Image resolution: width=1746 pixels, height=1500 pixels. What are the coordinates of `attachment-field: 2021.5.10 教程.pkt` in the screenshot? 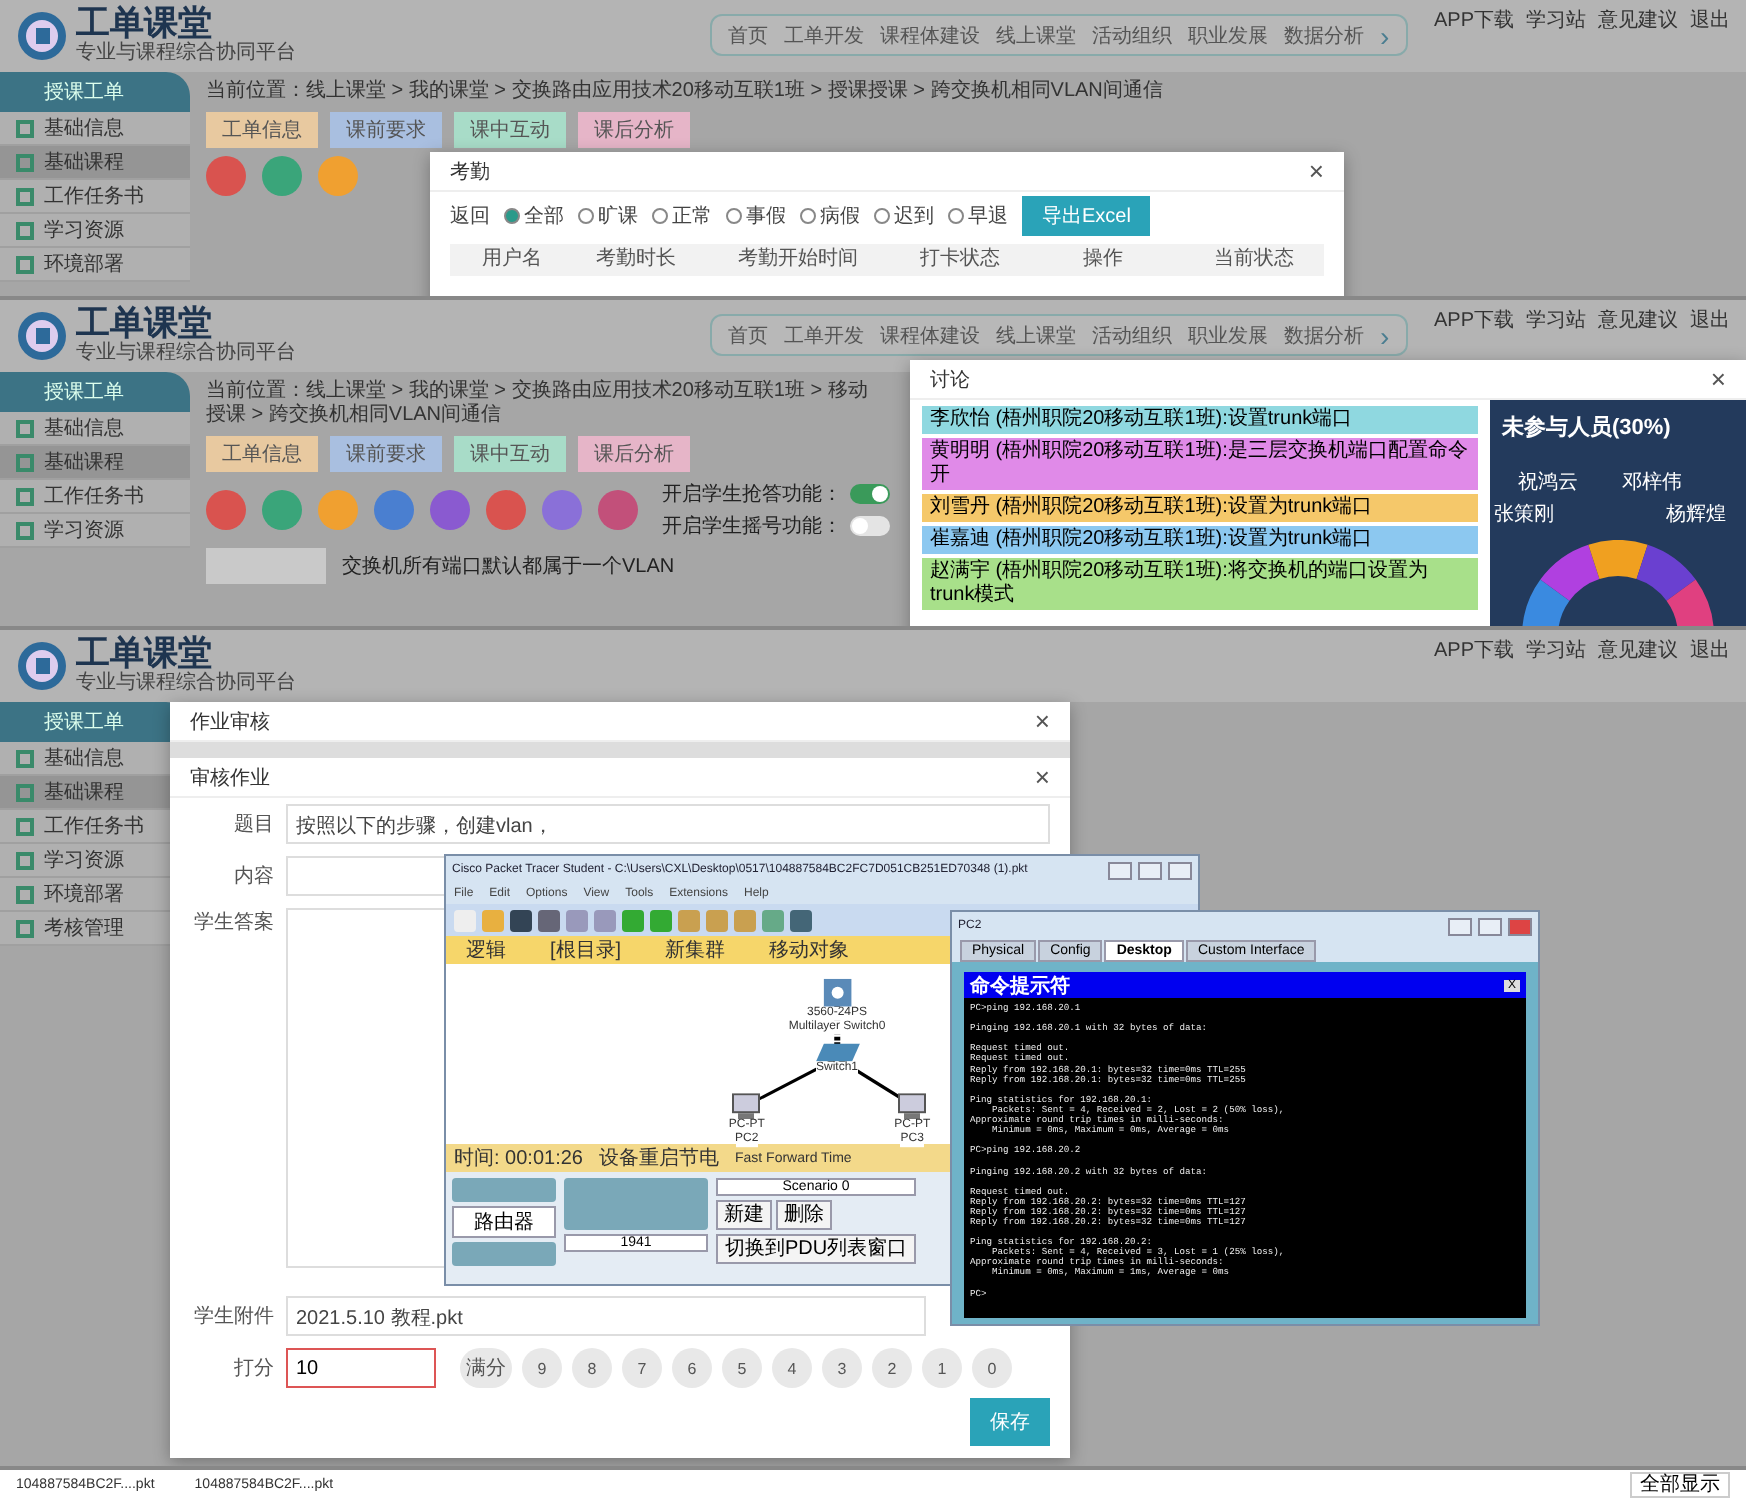 It's located at (606, 1316).